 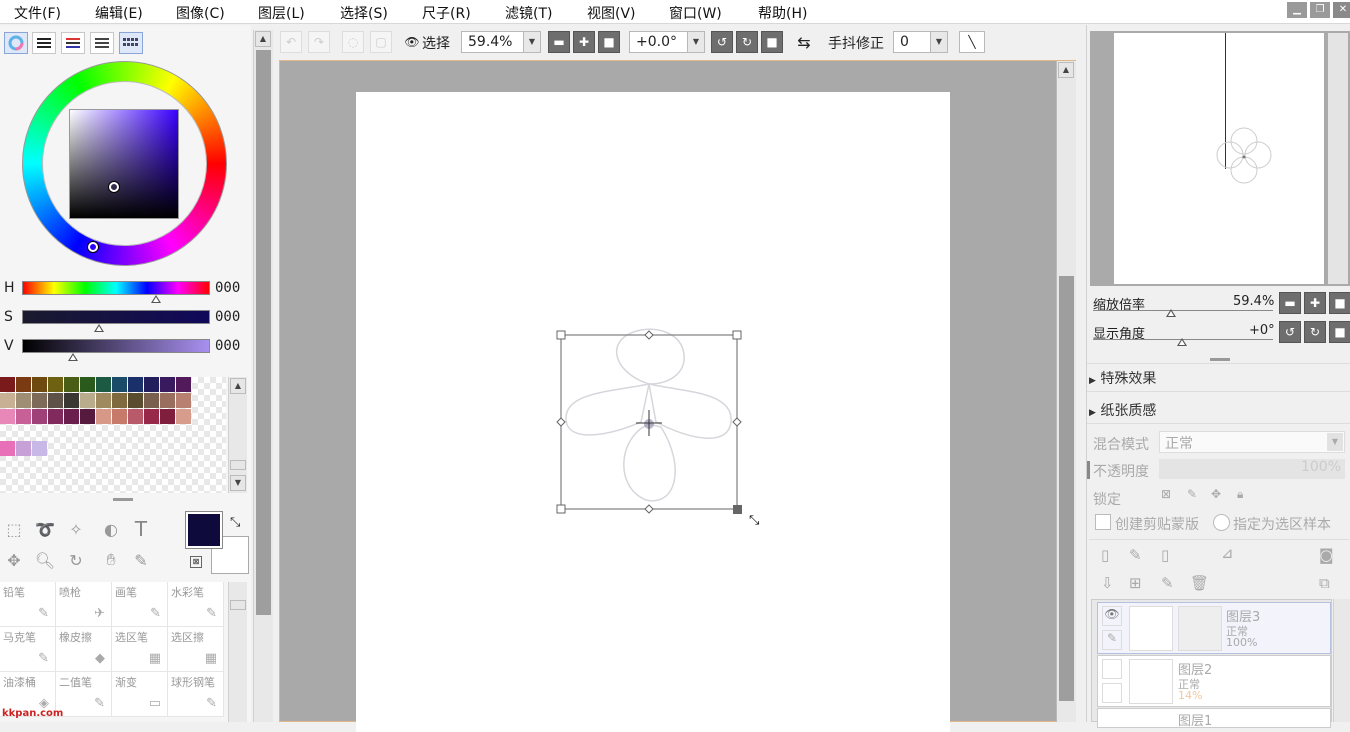 I want to click on menu-filter: 滤镜(T), so click(x=528, y=13).